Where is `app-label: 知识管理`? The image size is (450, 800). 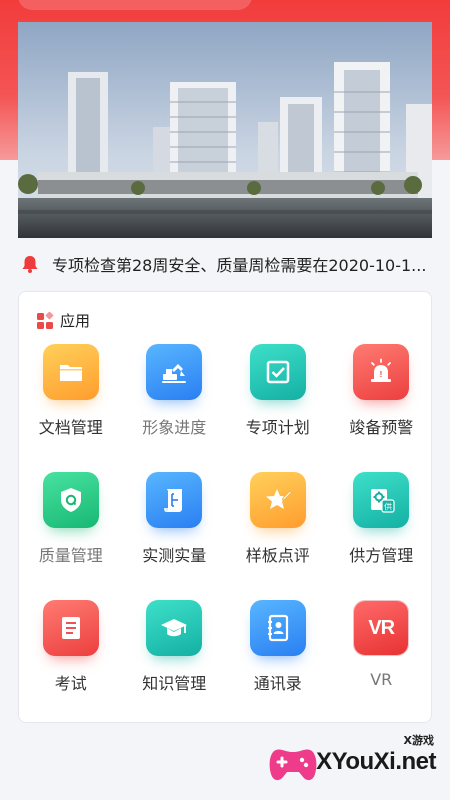 app-label: 知识管理 is located at coordinates (174, 683).